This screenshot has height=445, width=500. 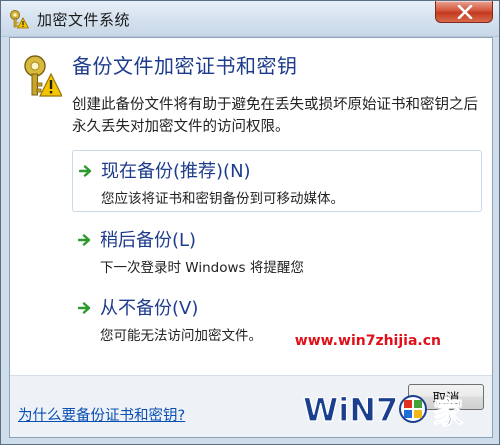 What do you see at coordinates (448, 413) in the screenshot?
I see `svg-text: 家` at bounding box center [448, 413].